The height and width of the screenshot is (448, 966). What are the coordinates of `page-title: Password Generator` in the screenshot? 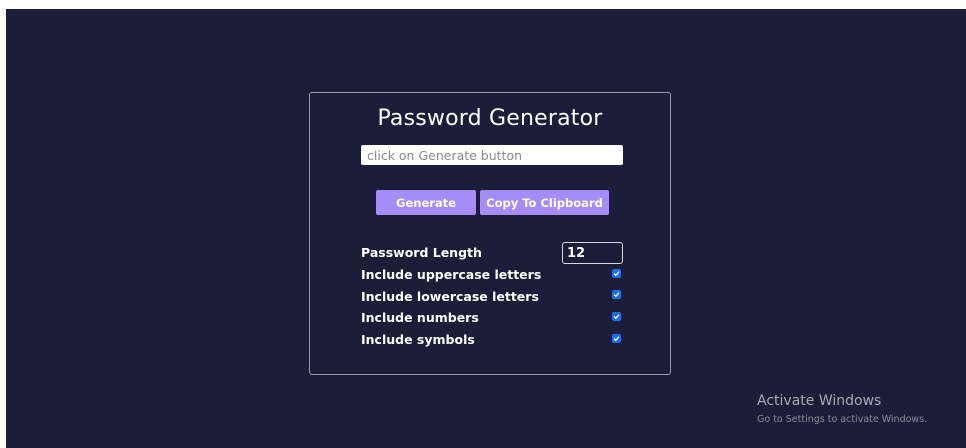 It's located at (490, 118).